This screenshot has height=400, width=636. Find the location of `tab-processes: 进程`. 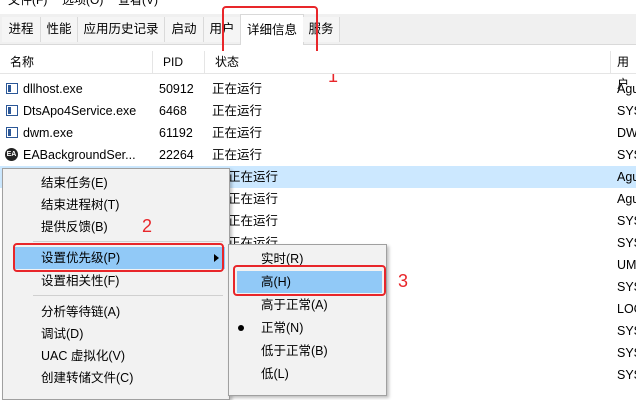

tab-processes: 进程 is located at coordinates (21, 29).